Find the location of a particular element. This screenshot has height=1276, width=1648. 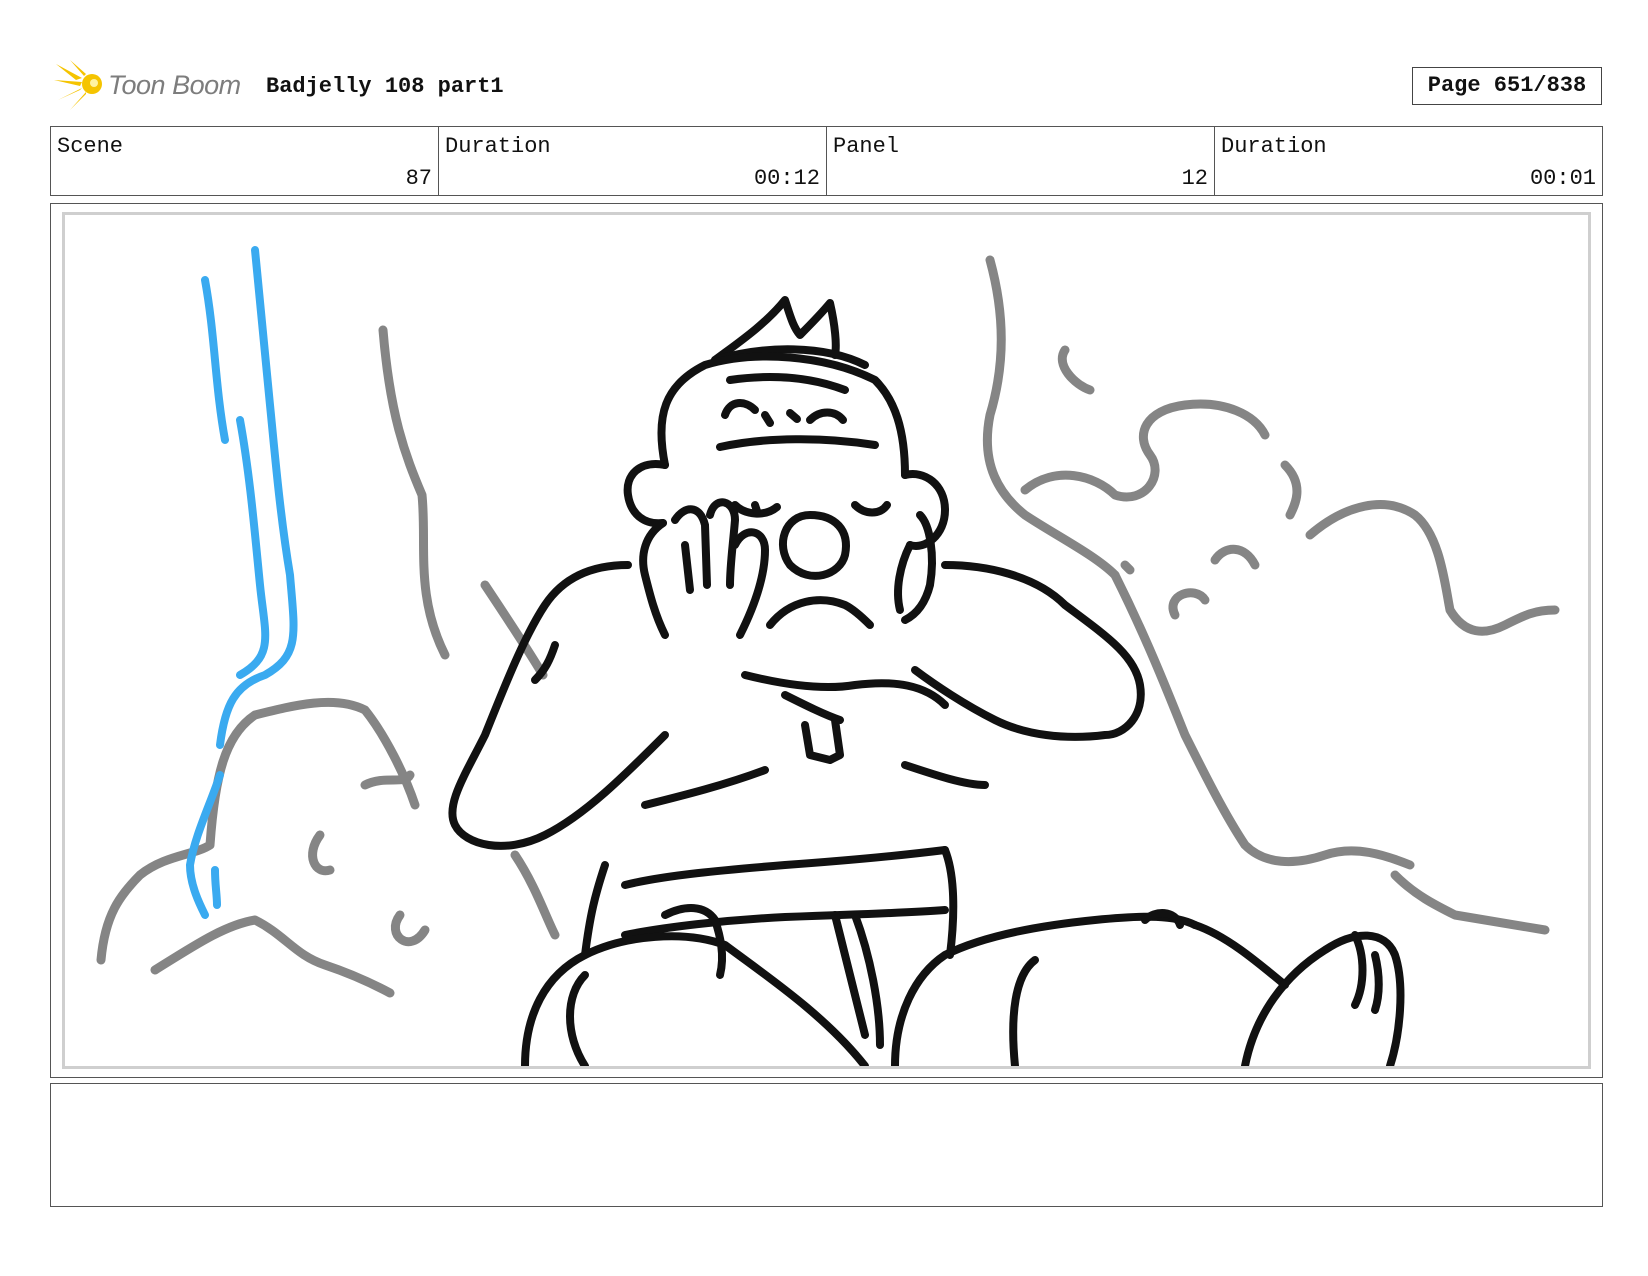

panel-duration-value: 00:01 is located at coordinates (1562, 178).